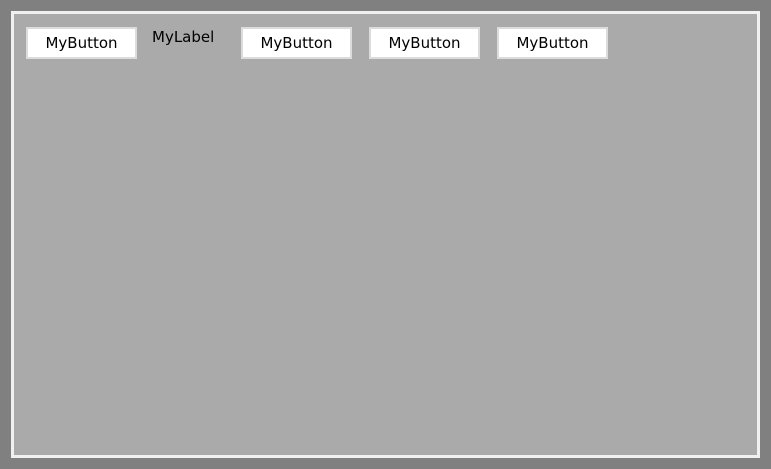 This screenshot has height=469, width=771. I want to click on mybutton-4: MyButton, so click(552, 43).